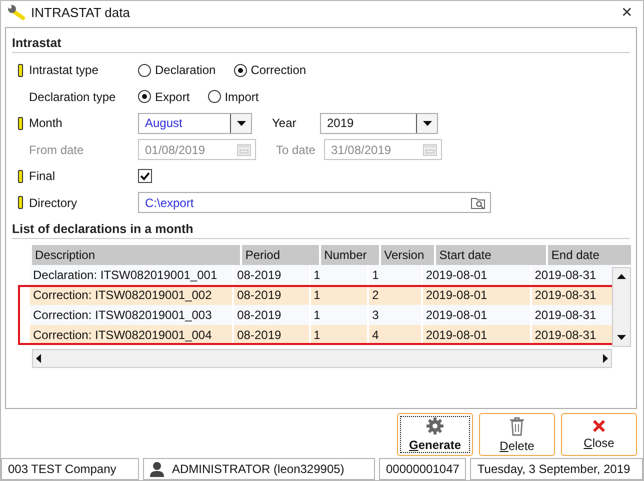 The width and height of the screenshot is (644, 481). Describe the element at coordinates (45, 123) in the screenshot. I see `field-label: Month` at that location.